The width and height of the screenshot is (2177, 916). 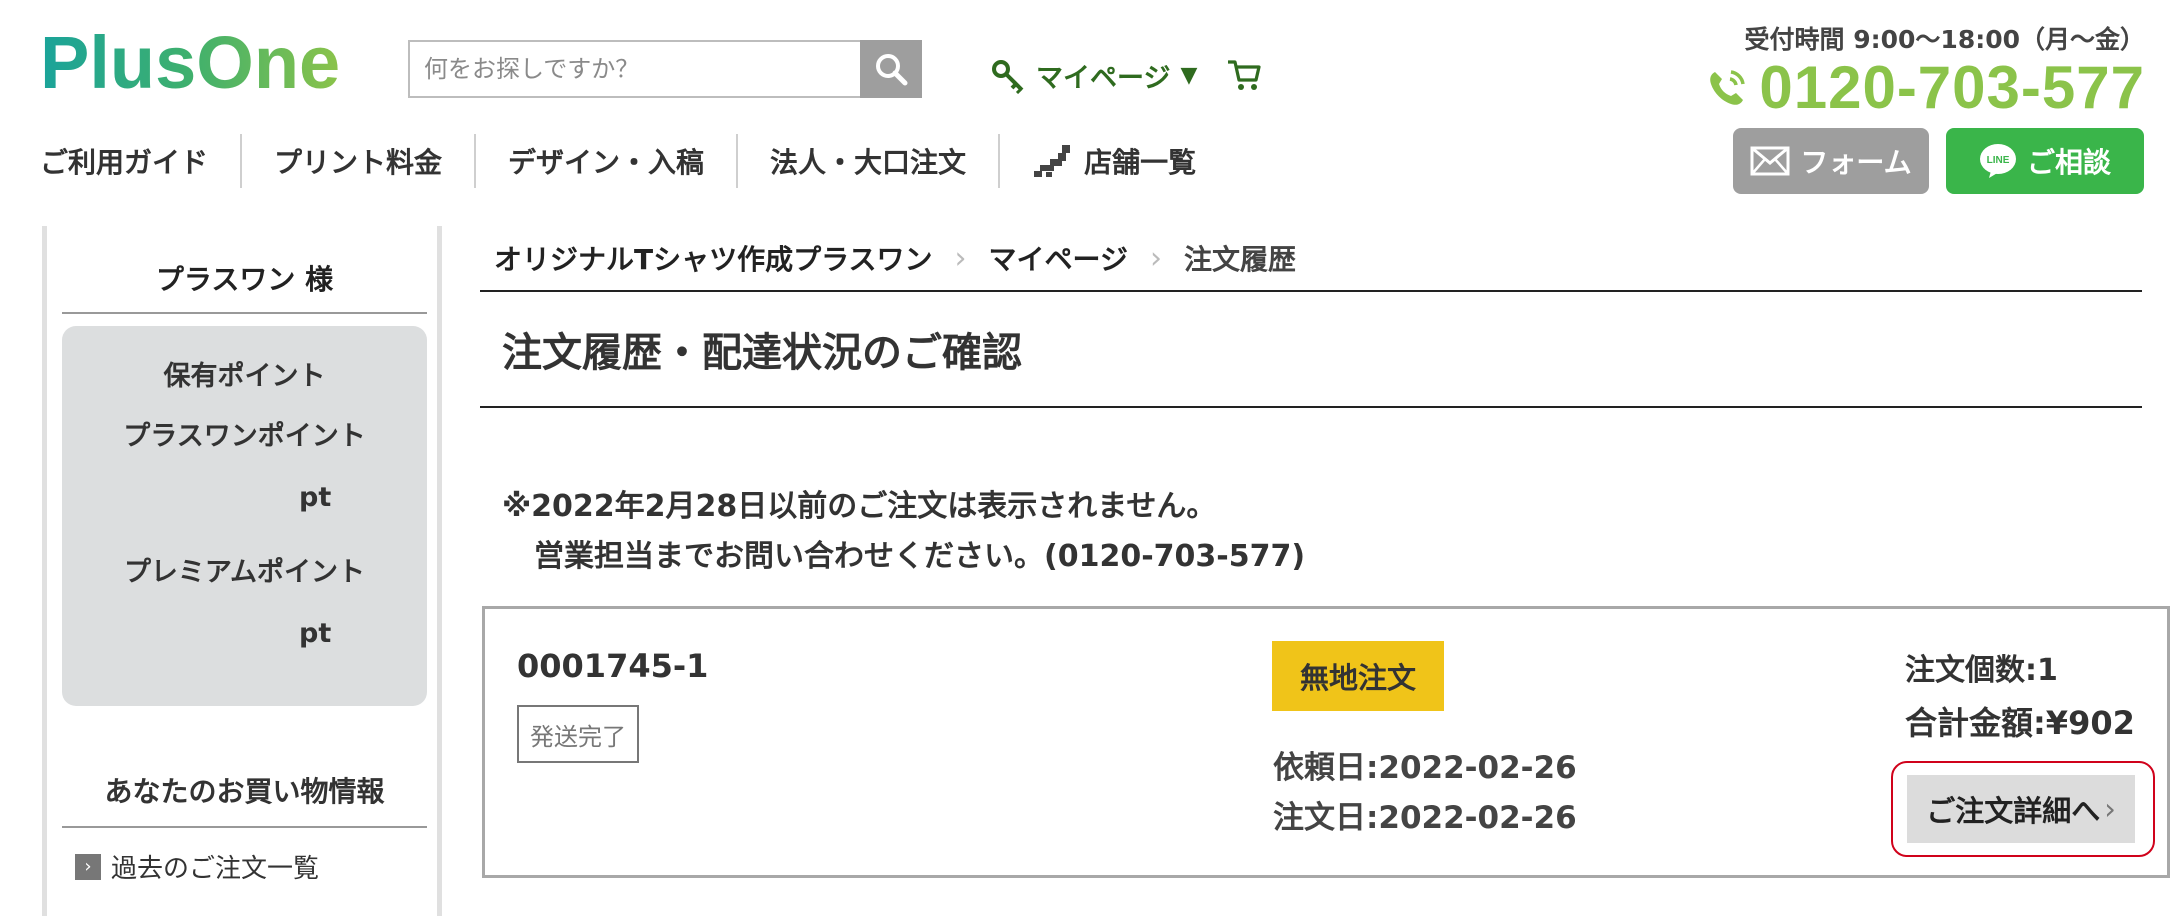 I want to click on business-hours: 受付時間 9:00〜18:00（月〜金）, so click(x=1944, y=39).